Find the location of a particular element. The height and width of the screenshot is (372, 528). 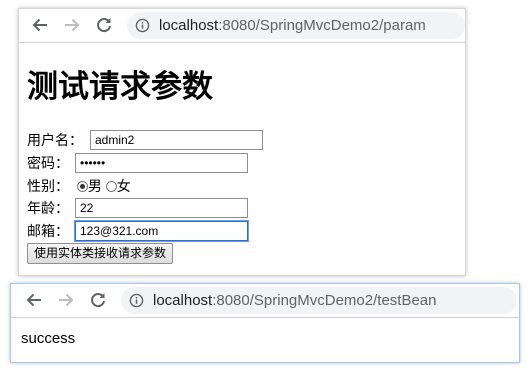

password-row: 密码： is located at coordinates (141, 163).